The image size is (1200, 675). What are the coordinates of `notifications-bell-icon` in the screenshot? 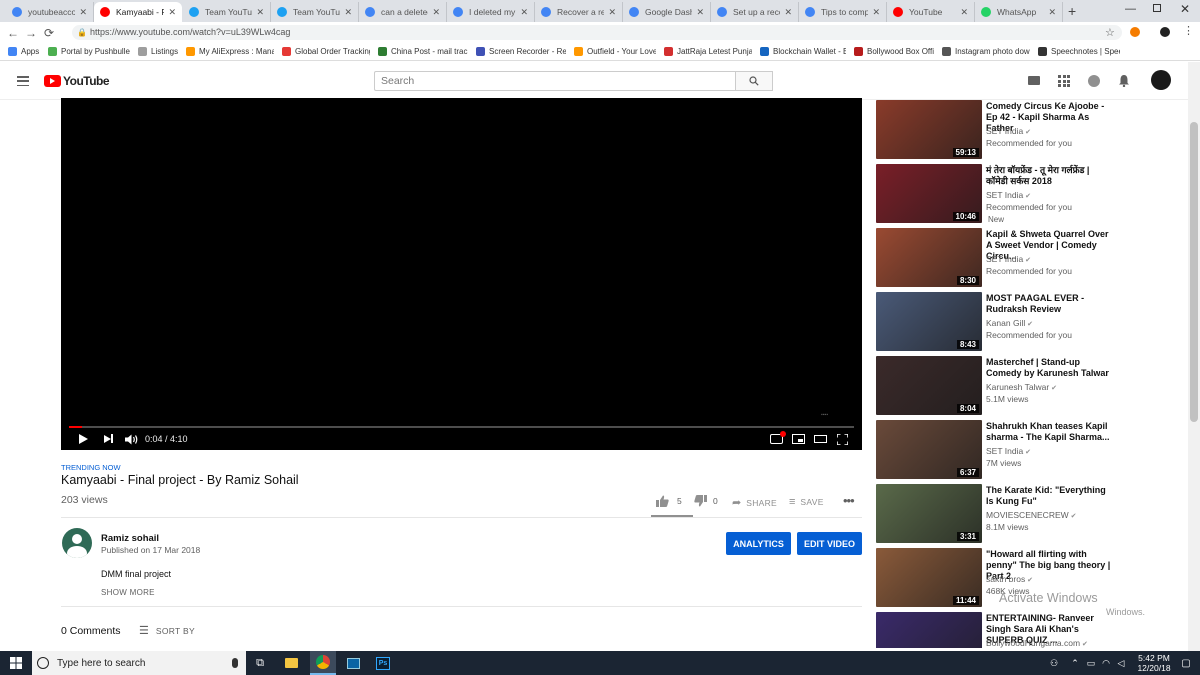 It's located at (1124, 81).